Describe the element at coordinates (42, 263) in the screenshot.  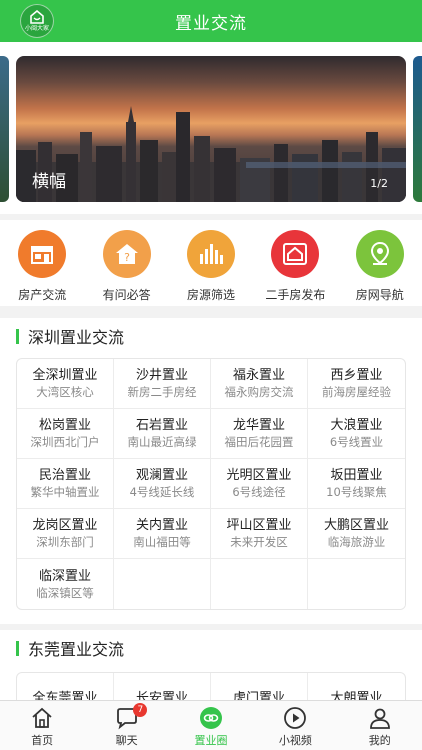
I see `quick-link-property-exchange: 房产交流` at that location.